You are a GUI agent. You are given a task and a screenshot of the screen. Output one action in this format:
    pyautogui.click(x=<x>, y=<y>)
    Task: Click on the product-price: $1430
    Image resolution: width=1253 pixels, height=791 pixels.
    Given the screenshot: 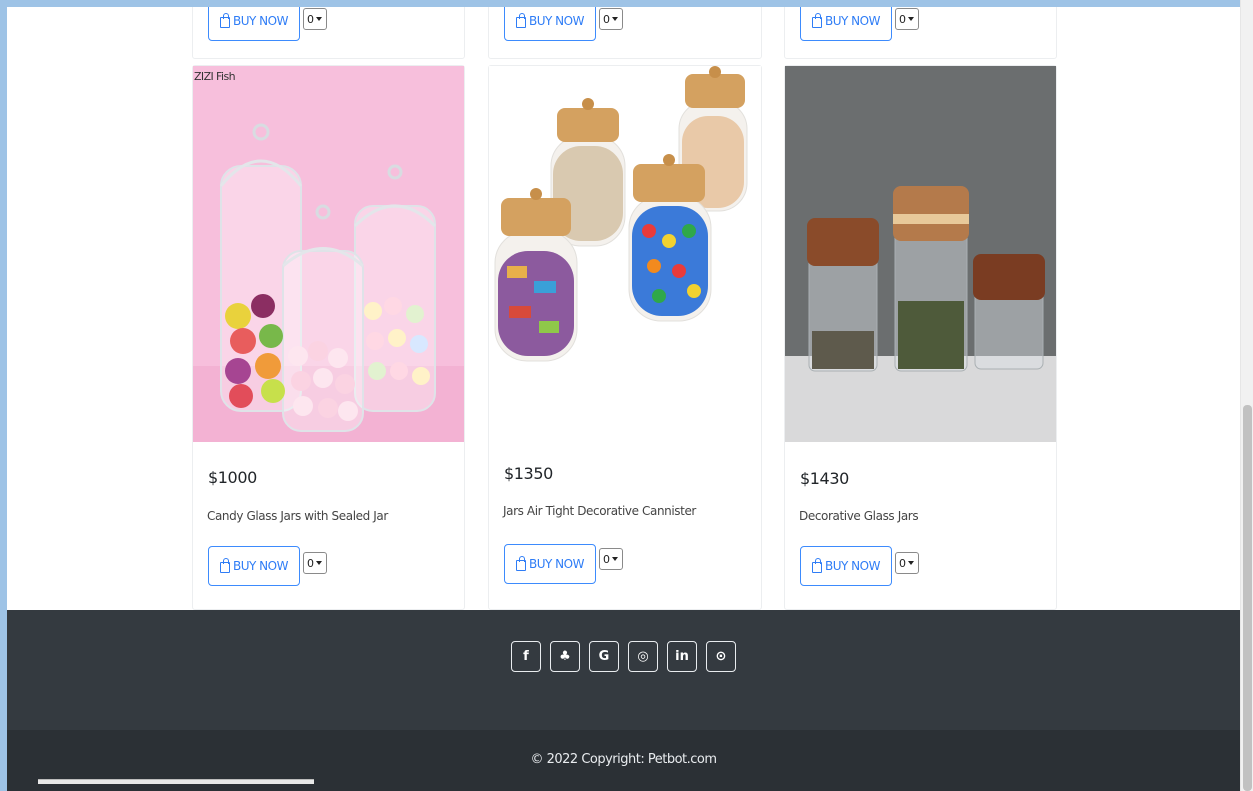 What is the action you would take?
    pyautogui.click(x=824, y=478)
    